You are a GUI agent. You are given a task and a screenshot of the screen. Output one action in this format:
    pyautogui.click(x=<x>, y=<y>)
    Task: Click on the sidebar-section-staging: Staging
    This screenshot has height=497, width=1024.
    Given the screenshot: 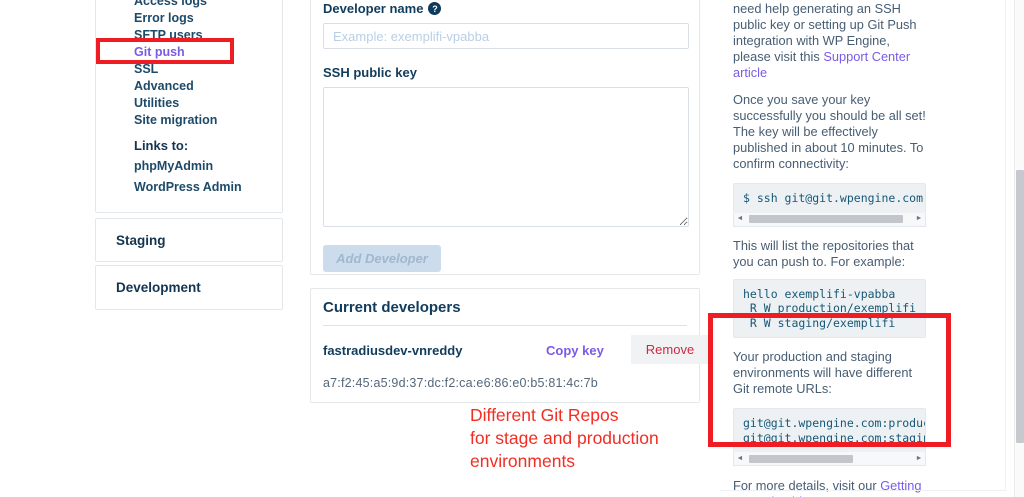 What is the action you would take?
    pyautogui.click(x=189, y=240)
    